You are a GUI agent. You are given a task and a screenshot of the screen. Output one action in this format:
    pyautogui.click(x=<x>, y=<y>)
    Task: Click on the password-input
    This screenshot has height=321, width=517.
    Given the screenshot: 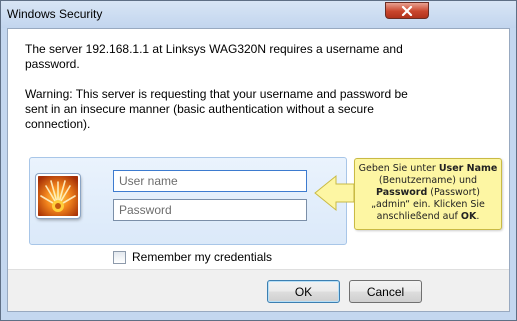 What is the action you would take?
    pyautogui.click(x=210, y=210)
    